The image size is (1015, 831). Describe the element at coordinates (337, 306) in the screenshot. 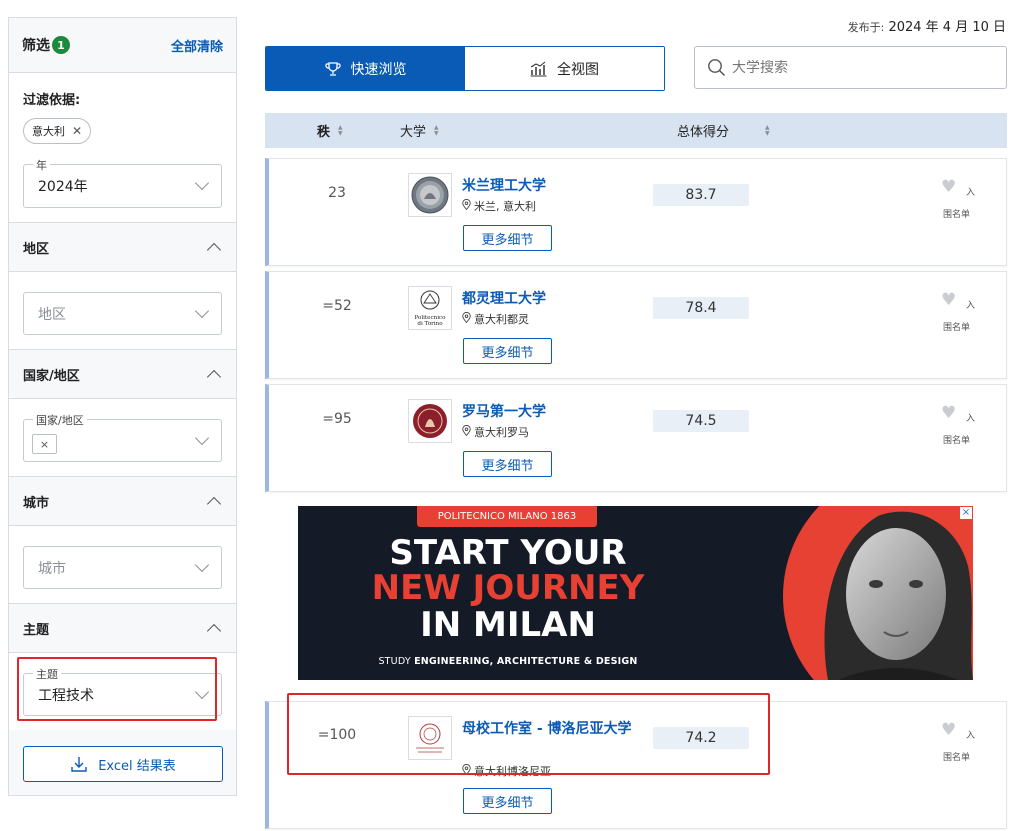

I see `rank-value: =52` at that location.